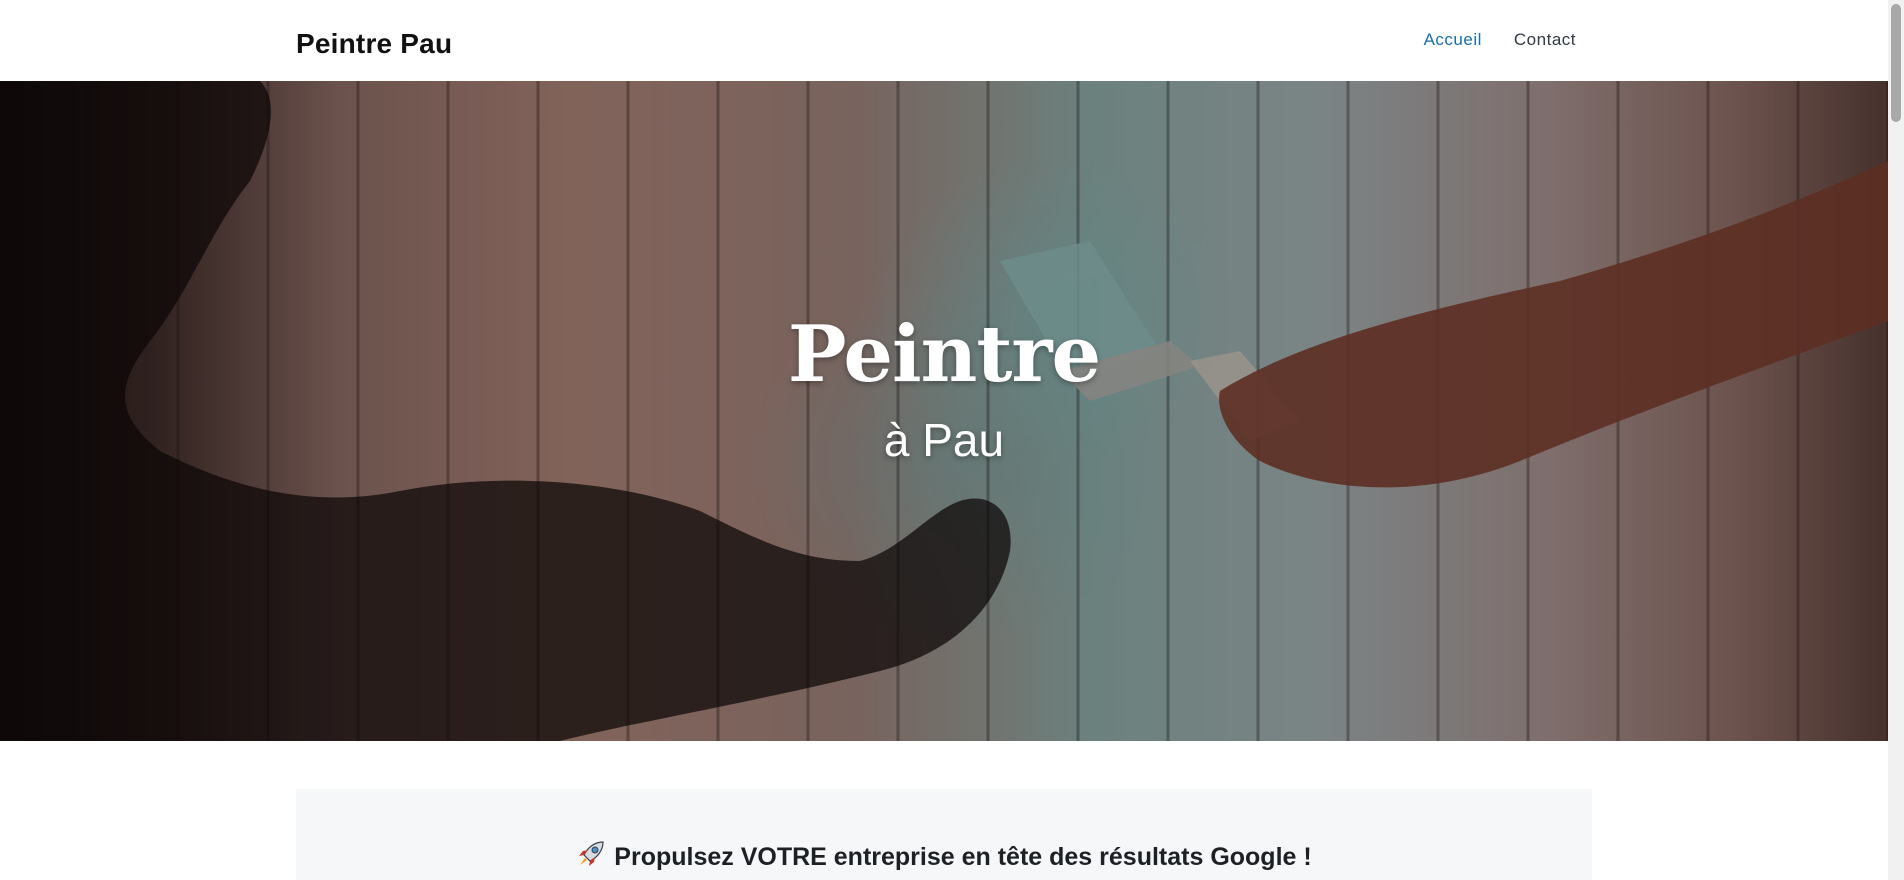 This screenshot has height=880, width=1904. I want to click on main-nav: Accueil Contact, so click(1500, 40).